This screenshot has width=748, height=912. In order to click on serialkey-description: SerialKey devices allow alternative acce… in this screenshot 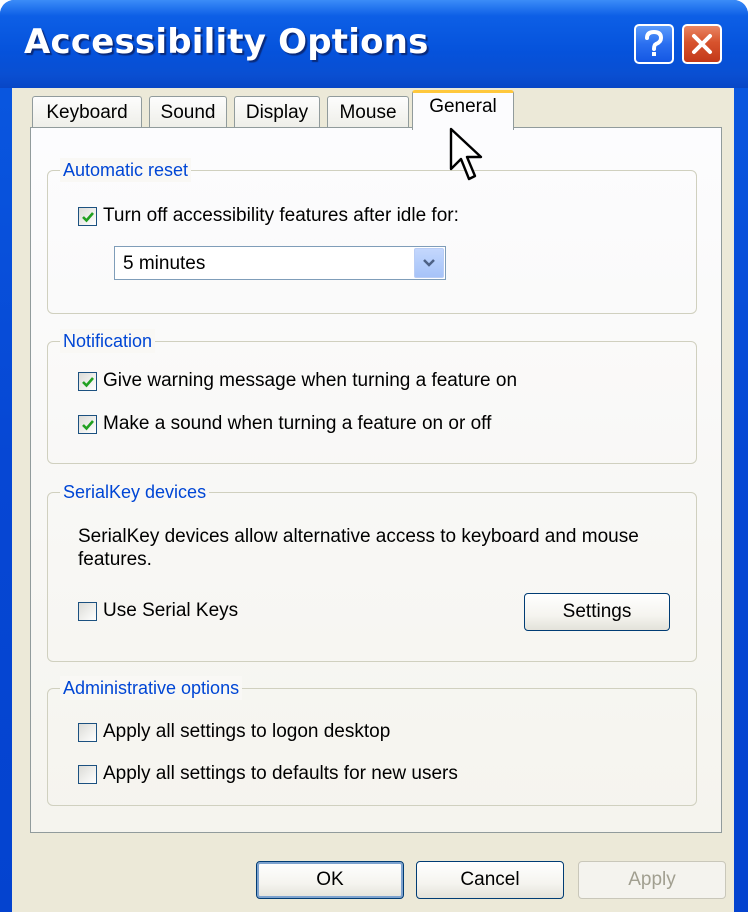, I will do `click(358, 548)`.